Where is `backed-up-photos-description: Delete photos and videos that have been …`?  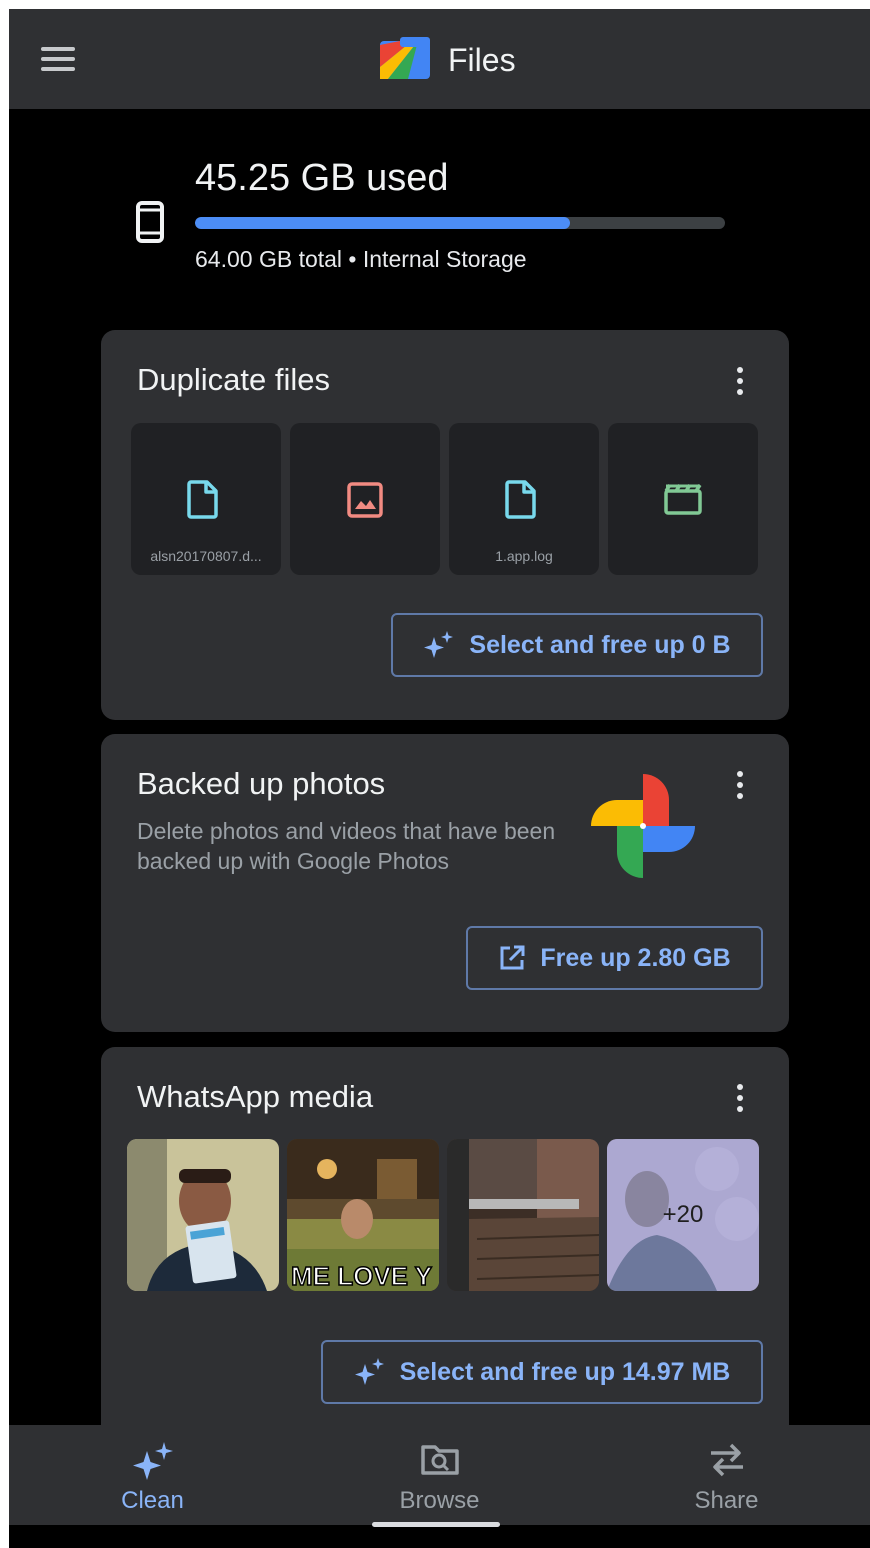
backed-up-photos-description: Delete photos and videos that have been … is located at coordinates (346, 846).